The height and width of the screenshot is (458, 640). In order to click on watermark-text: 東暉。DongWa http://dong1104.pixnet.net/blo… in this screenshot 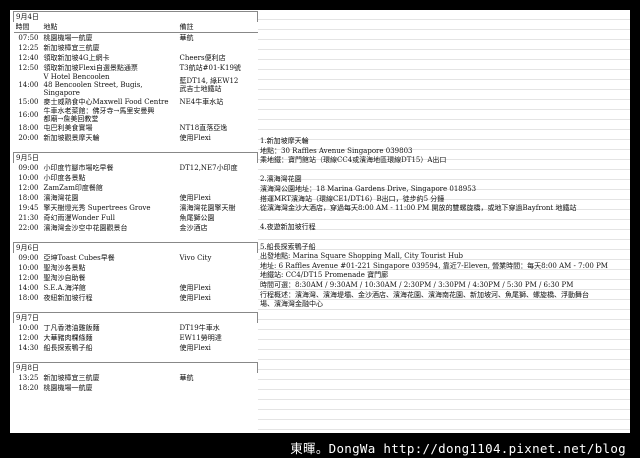, I will do `click(458, 448)`.